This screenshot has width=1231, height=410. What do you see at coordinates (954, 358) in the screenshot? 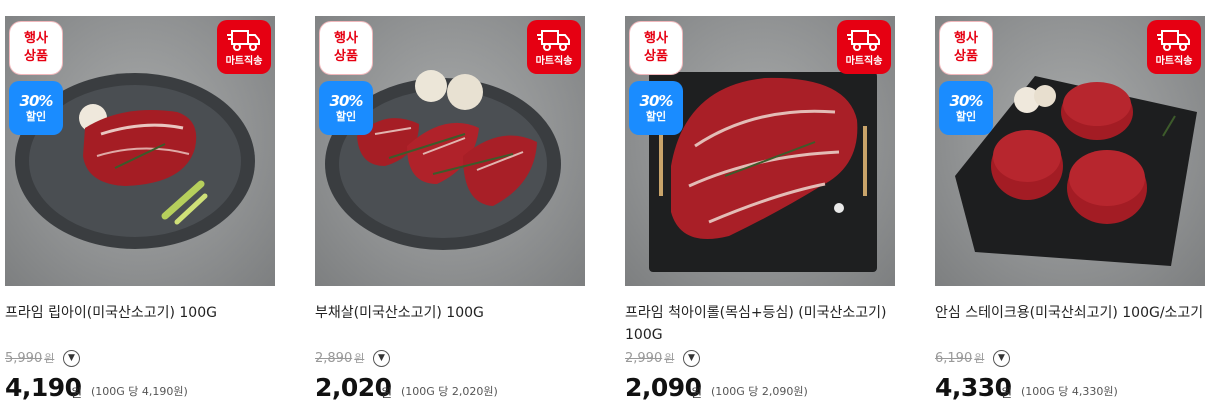
I see `original-price-value: 6,190` at bounding box center [954, 358].